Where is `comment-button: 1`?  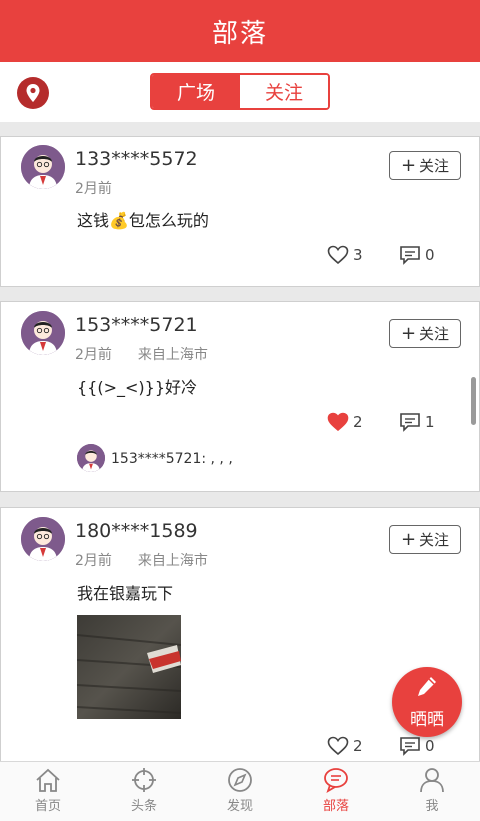
comment-button: 1 is located at coordinates (417, 422).